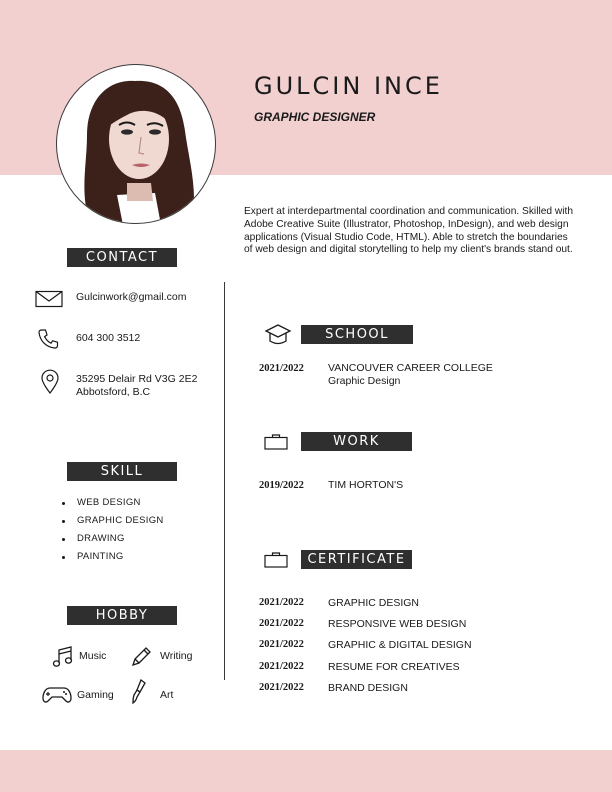  Describe the element at coordinates (93, 656) in the screenshot. I see `hobby-label-music: Music` at that location.